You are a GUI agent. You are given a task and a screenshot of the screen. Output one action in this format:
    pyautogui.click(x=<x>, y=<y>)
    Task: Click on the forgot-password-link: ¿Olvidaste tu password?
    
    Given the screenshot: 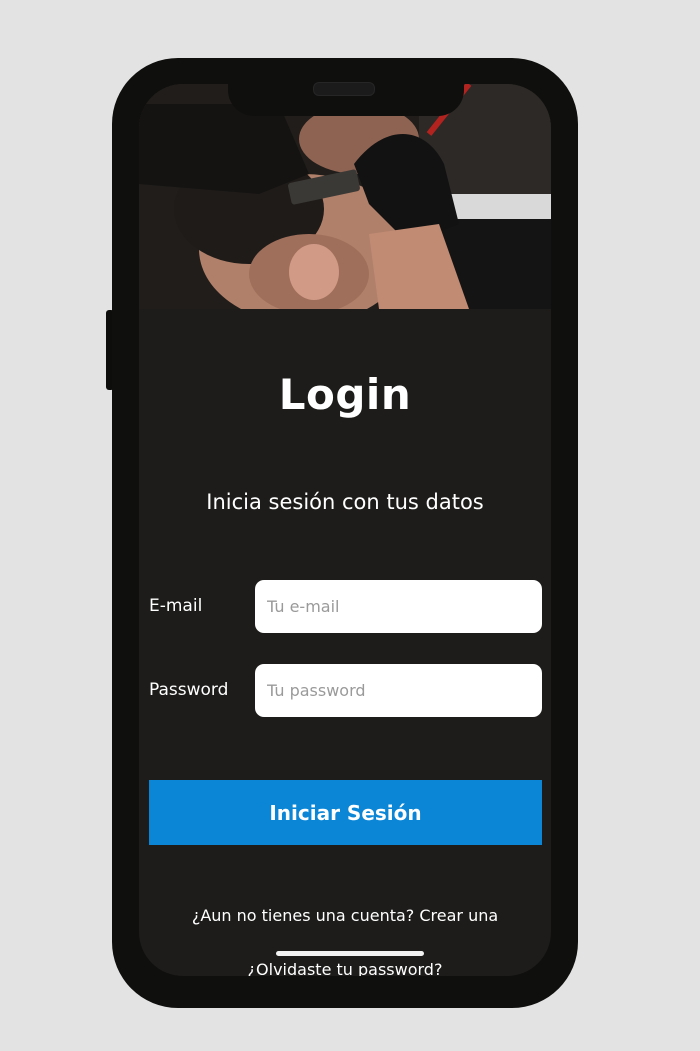 What is the action you would take?
    pyautogui.click(x=345, y=968)
    